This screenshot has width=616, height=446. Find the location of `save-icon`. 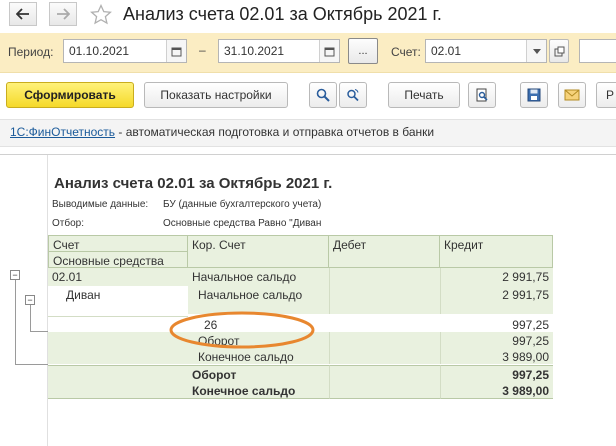

save-icon is located at coordinates (534, 95).